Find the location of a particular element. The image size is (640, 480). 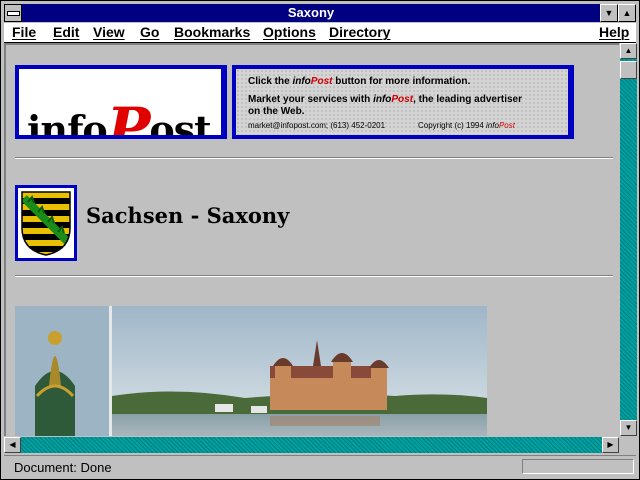

banner-copyright: Copyright (c) 1994 infoPost is located at coordinates (466, 125).